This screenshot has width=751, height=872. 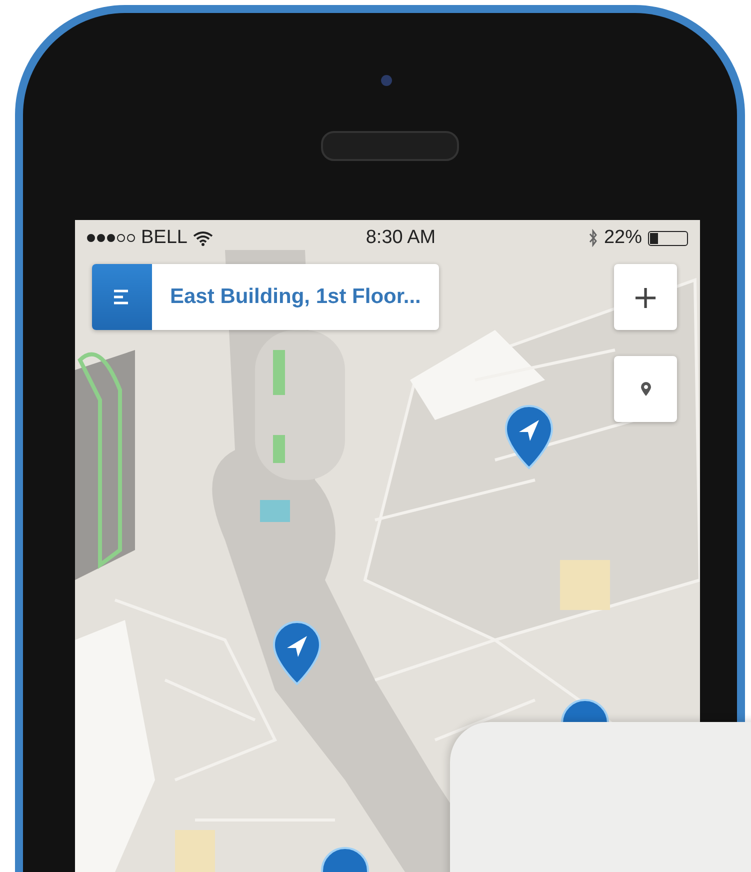 I want to click on wifi-icon, so click(x=203, y=238).